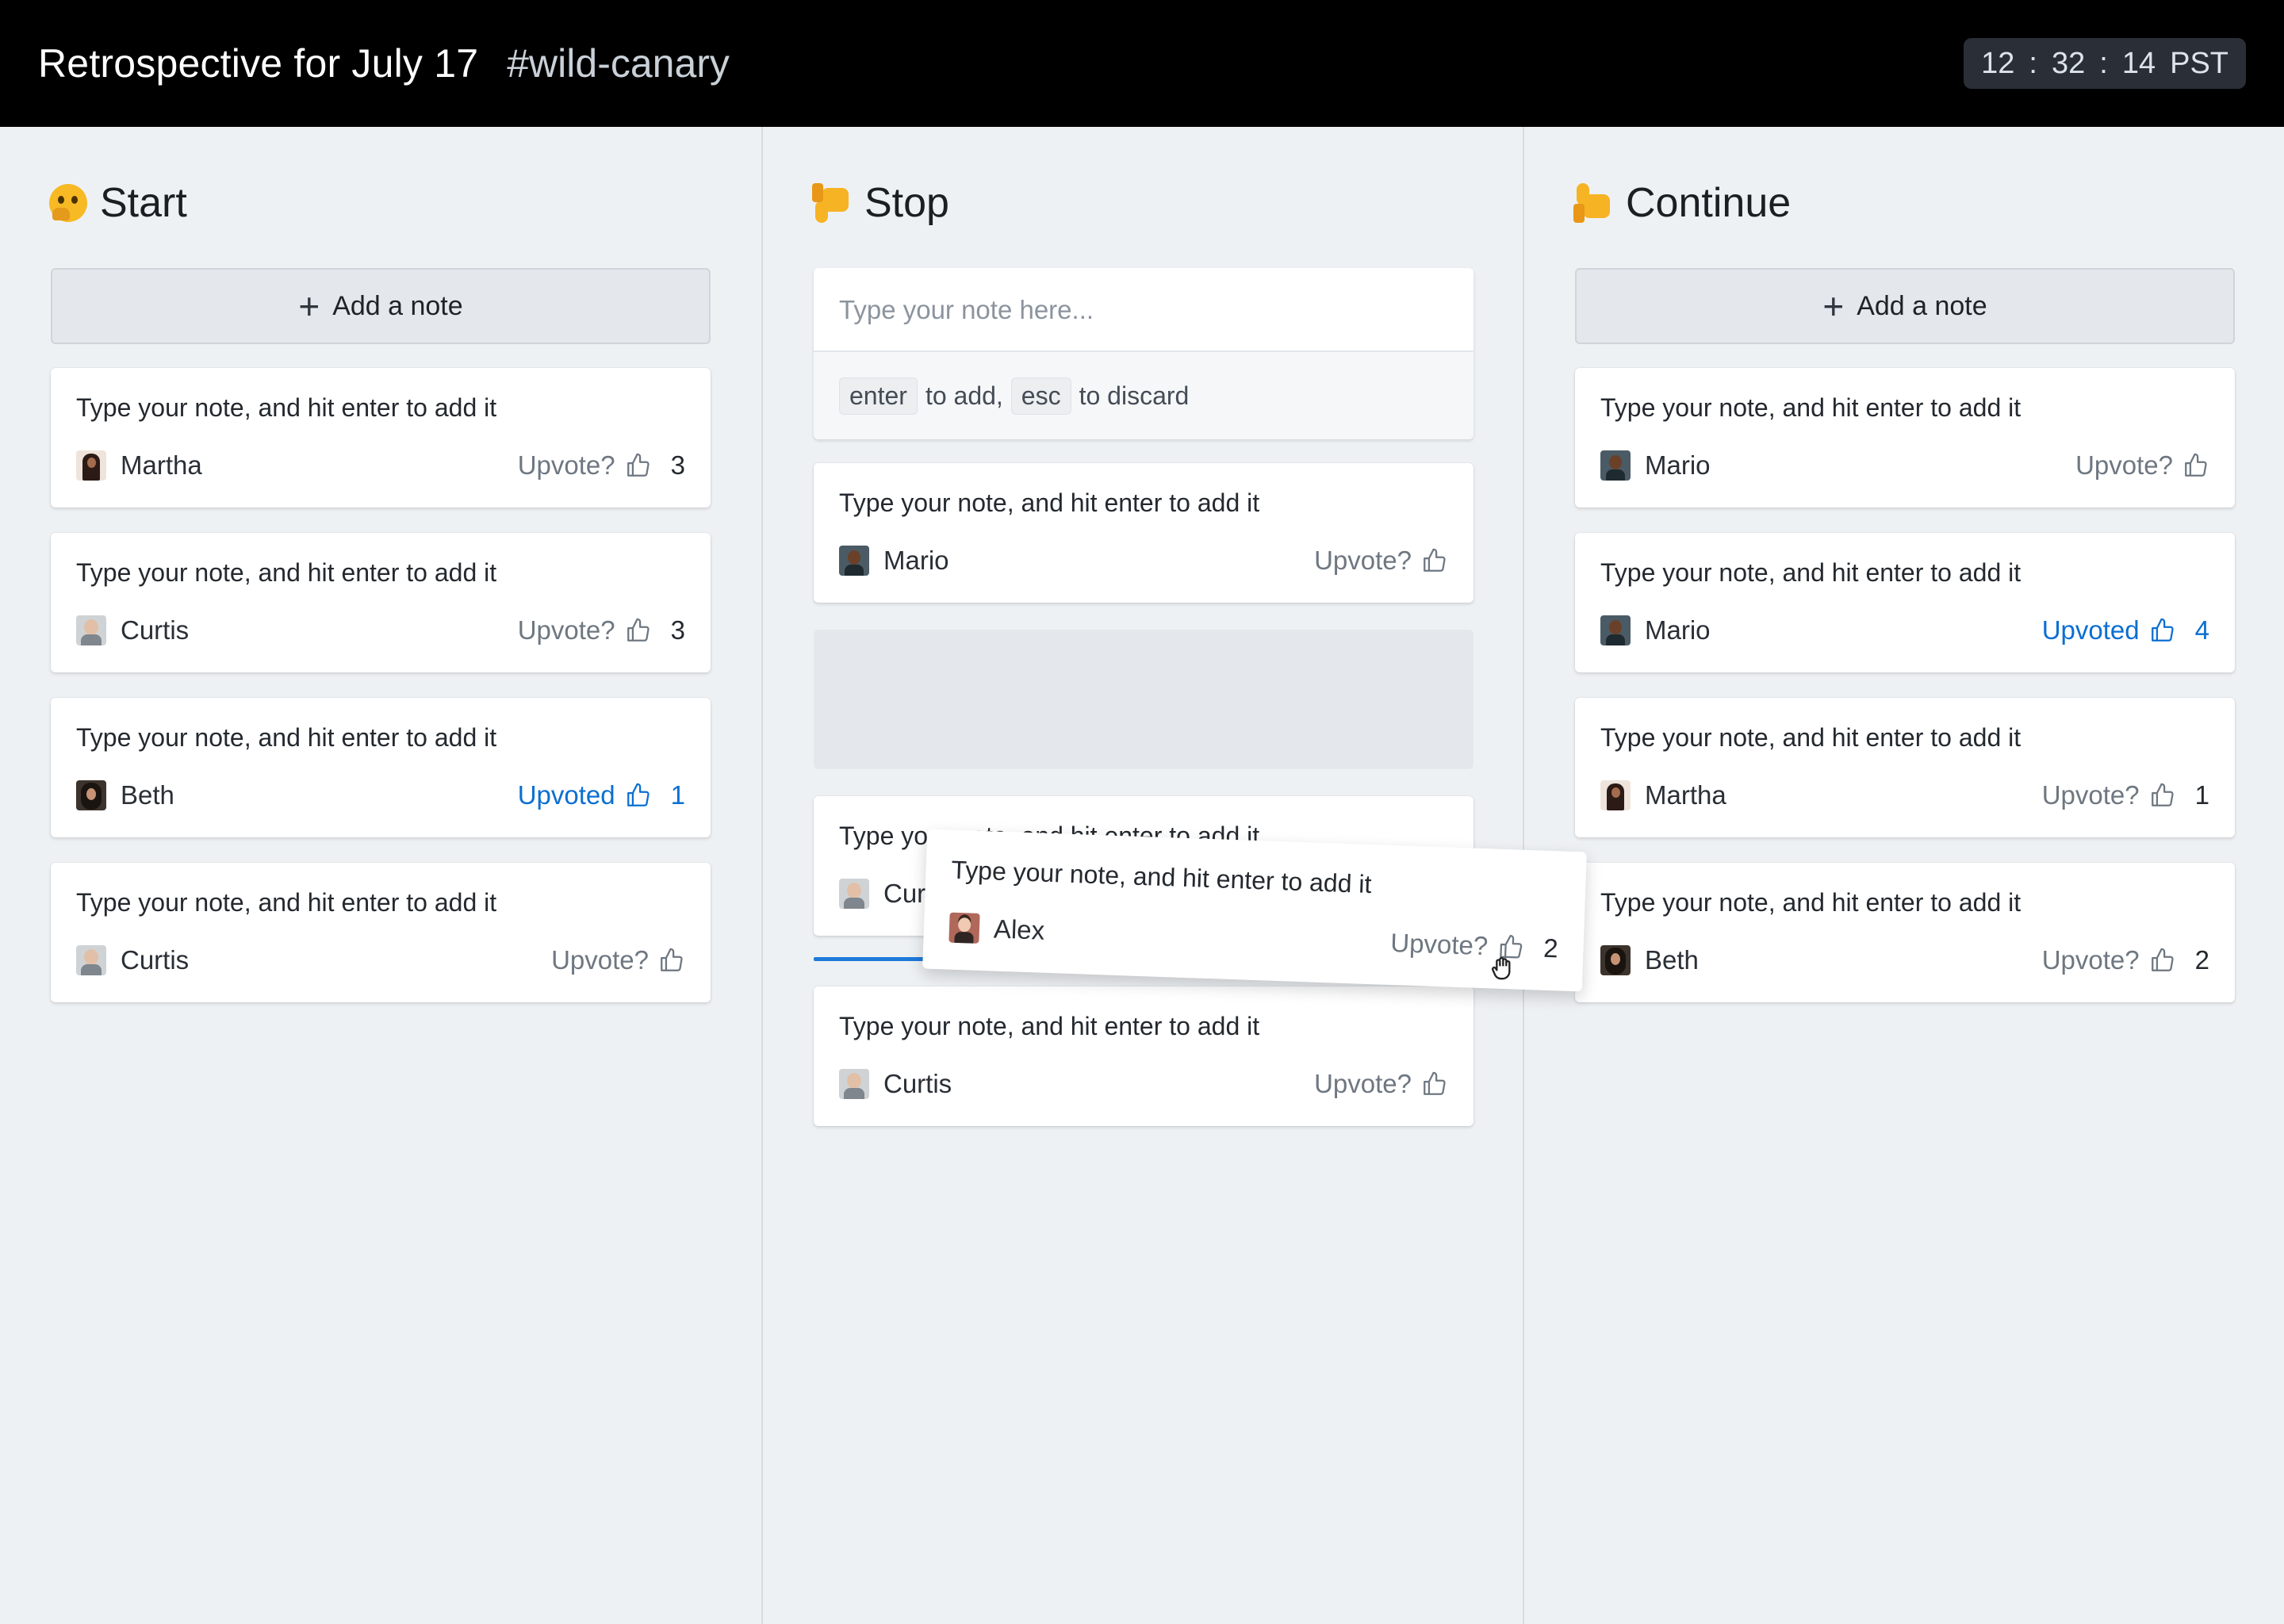 This screenshot has height=1624, width=2284. What do you see at coordinates (1709, 203) in the screenshot?
I see `column-title: Continue` at bounding box center [1709, 203].